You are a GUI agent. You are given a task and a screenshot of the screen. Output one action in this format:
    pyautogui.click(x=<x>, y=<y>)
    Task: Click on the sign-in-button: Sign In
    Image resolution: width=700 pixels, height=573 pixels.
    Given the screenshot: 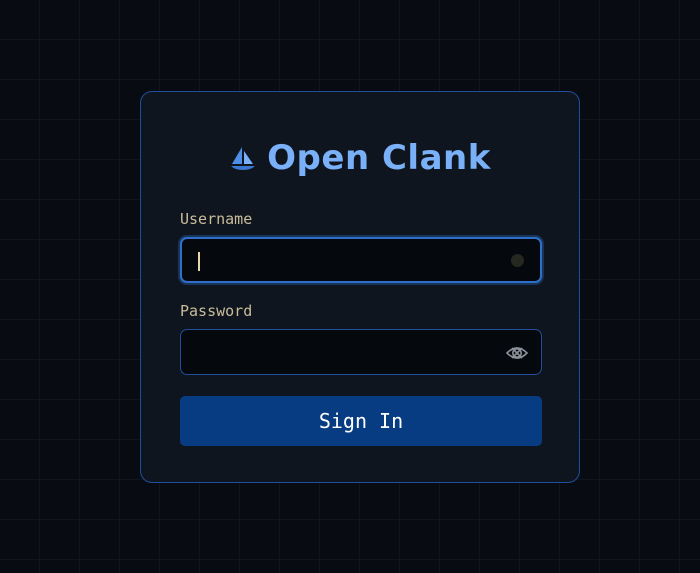 What is the action you would take?
    pyautogui.click(x=361, y=421)
    